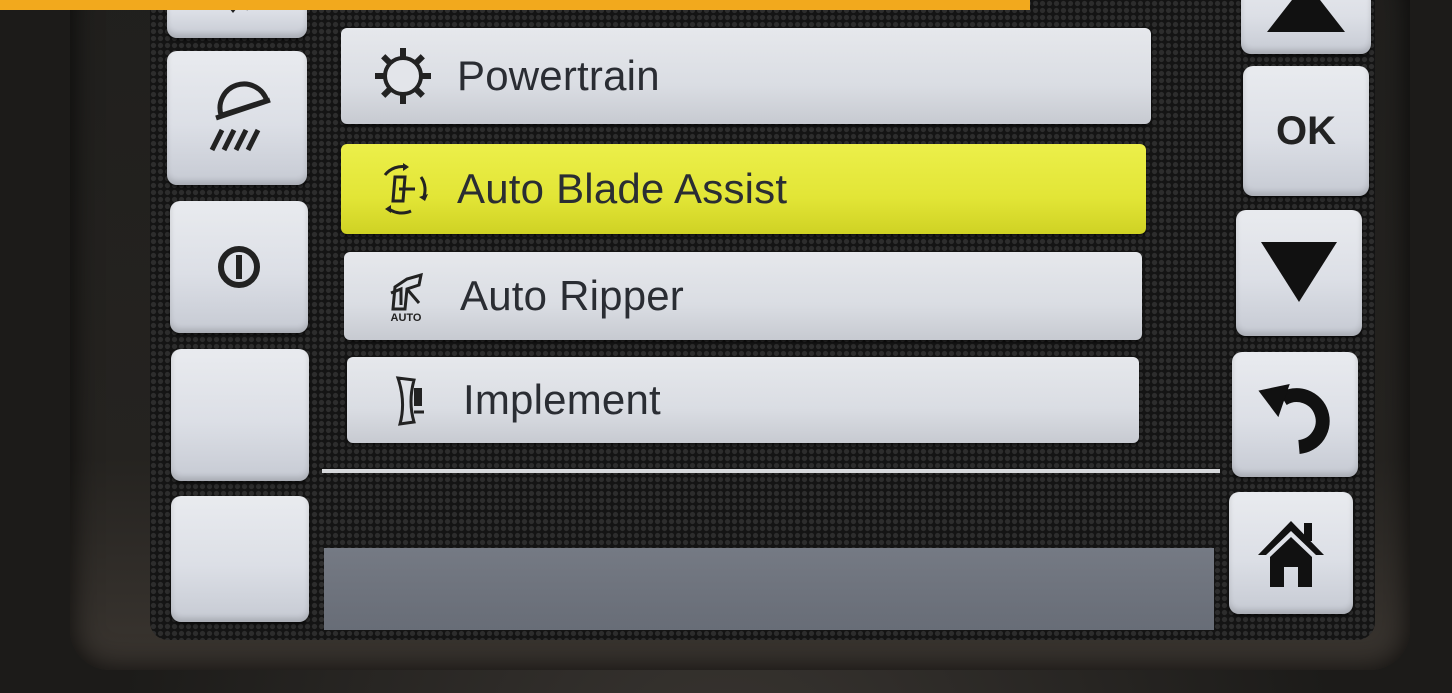  I want to click on back-button, so click(1295, 414).